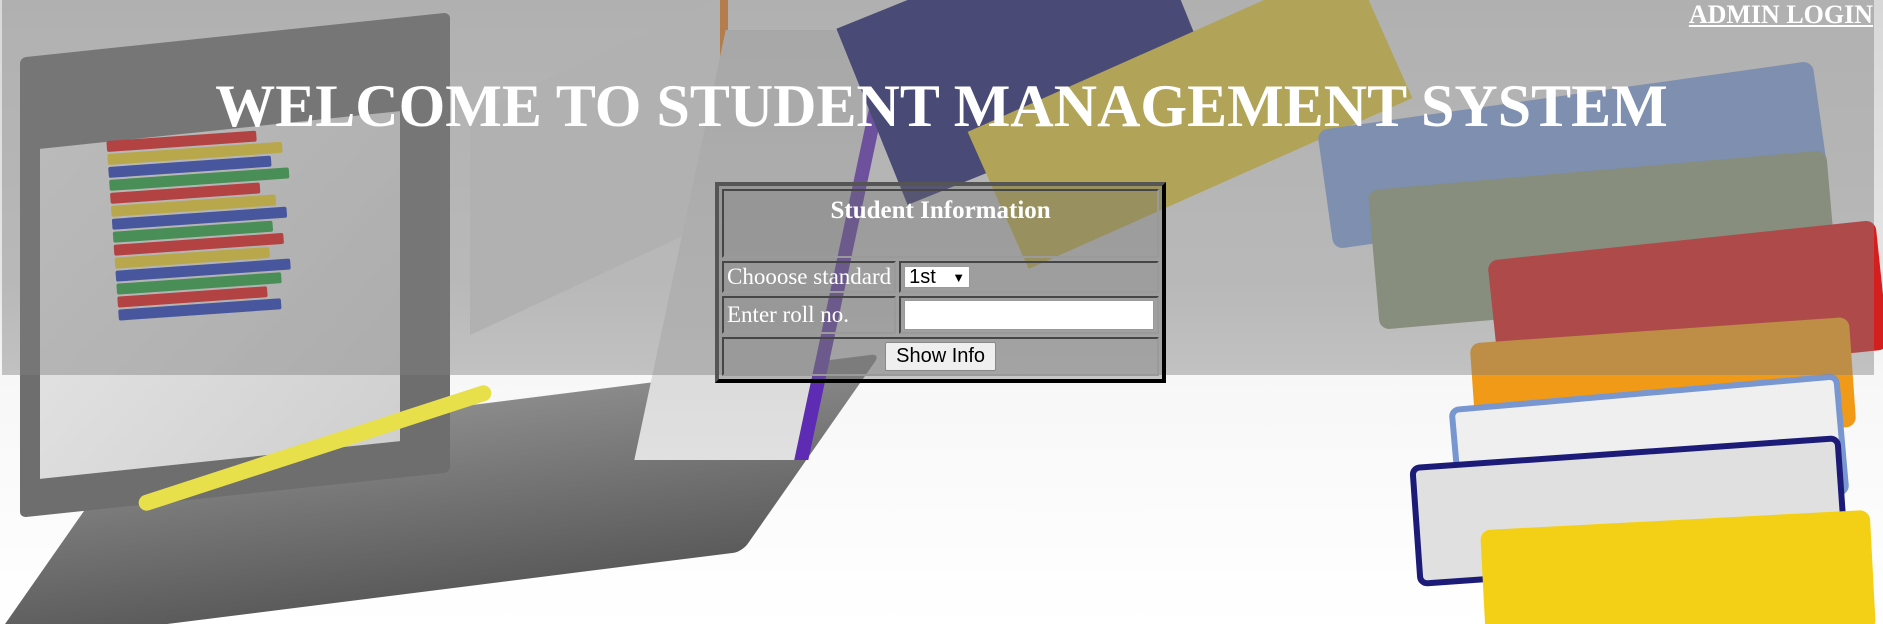  I want to click on roll-number-input, so click(1029, 315).